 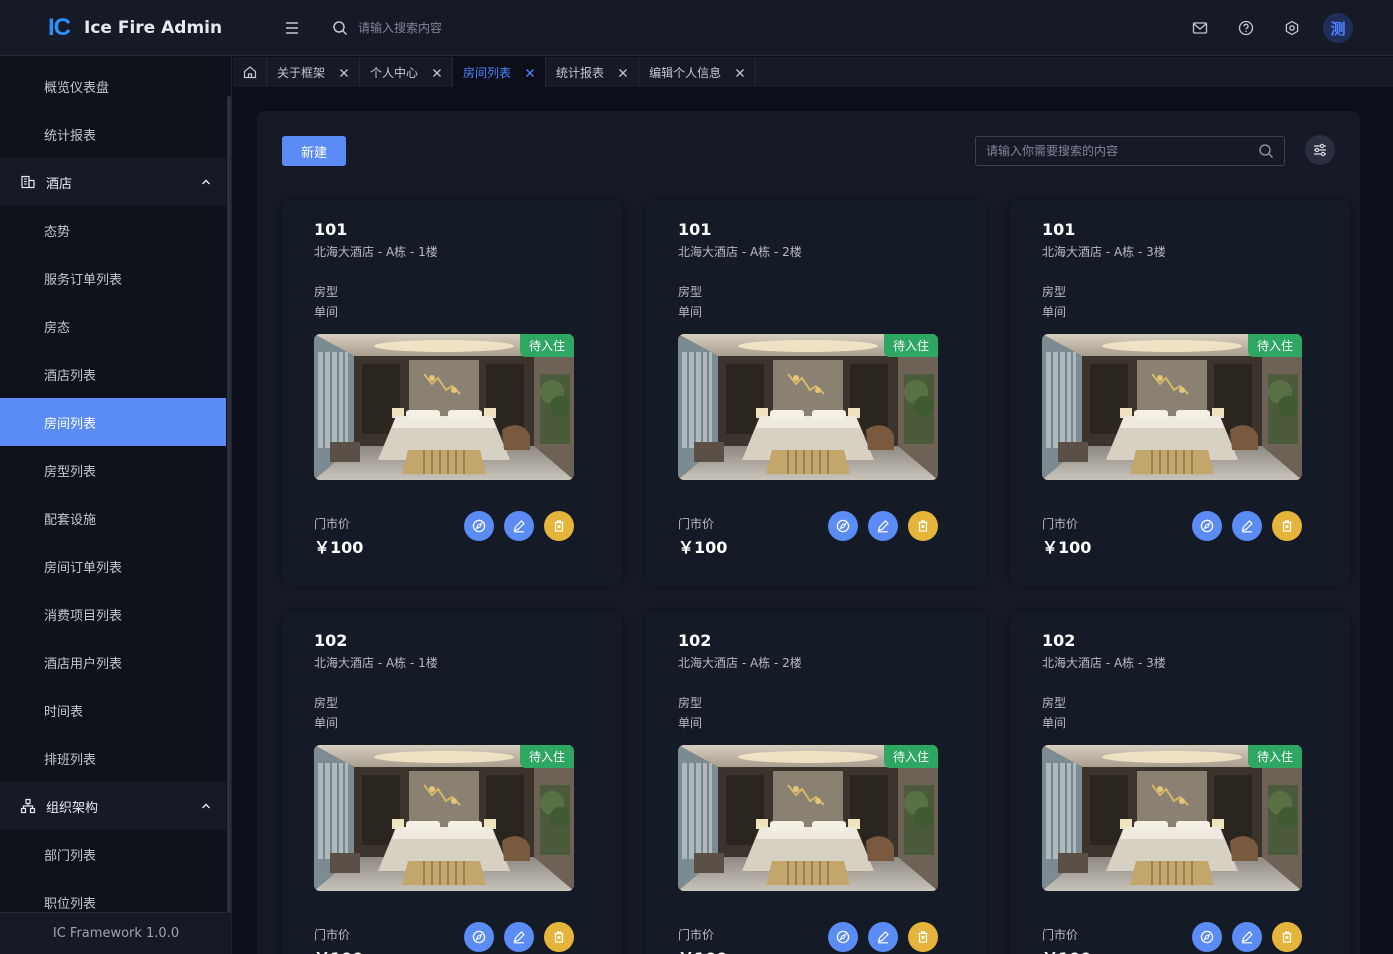 What do you see at coordinates (250, 72) in the screenshot?
I see `tab-home` at bounding box center [250, 72].